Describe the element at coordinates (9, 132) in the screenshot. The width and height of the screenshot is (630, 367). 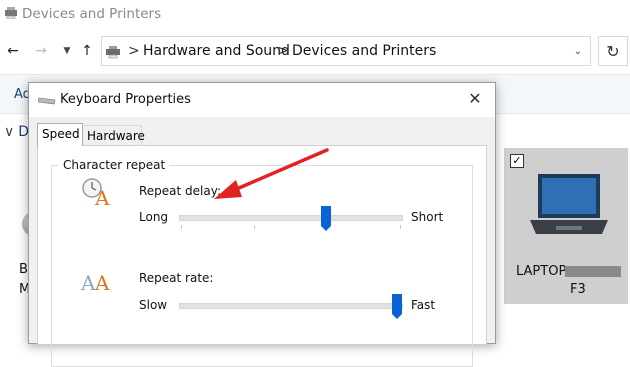
I see `group-expander-chevron-icon: ∨` at that location.